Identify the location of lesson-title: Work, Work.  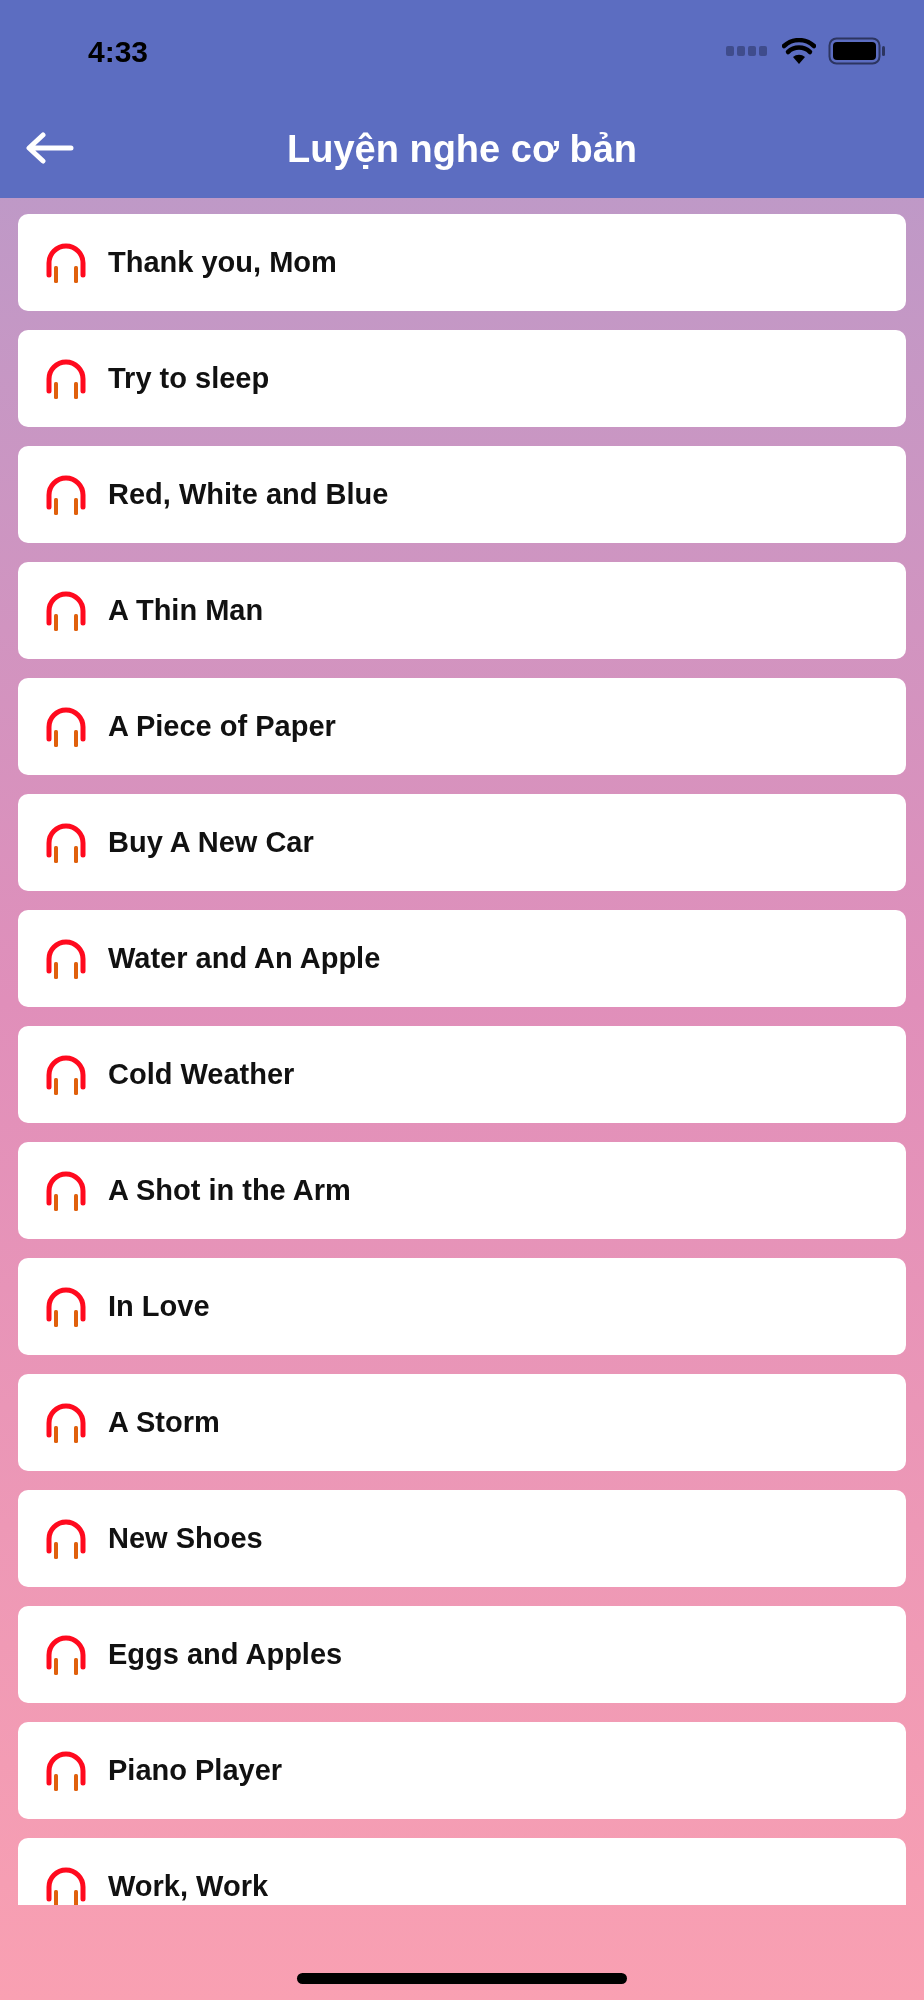
(188, 1886).